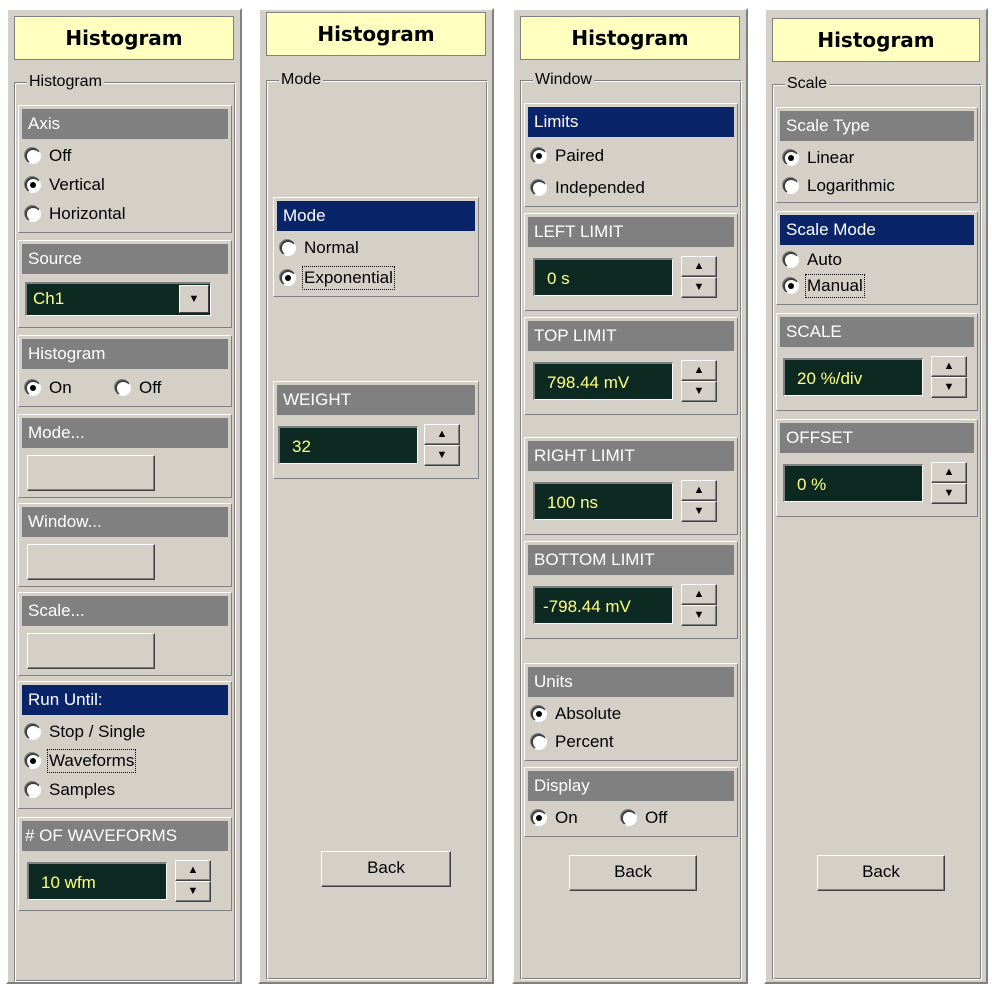 The width and height of the screenshot is (992, 988). I want to click on top-limit-group: TOP LIMIT 798.44 mV ▲ ▼, so click(631, 366).